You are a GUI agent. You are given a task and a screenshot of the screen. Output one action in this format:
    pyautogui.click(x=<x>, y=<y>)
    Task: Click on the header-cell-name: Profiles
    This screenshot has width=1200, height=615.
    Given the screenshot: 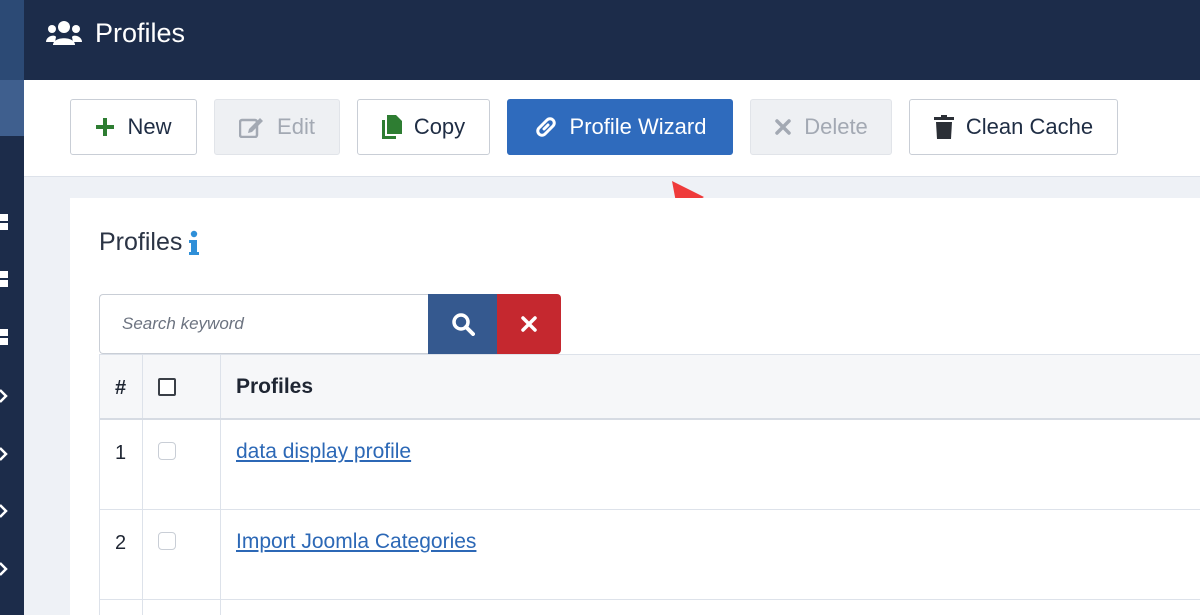 What is the action you would take?
    pyautogui.click(x=710, y=386)
    